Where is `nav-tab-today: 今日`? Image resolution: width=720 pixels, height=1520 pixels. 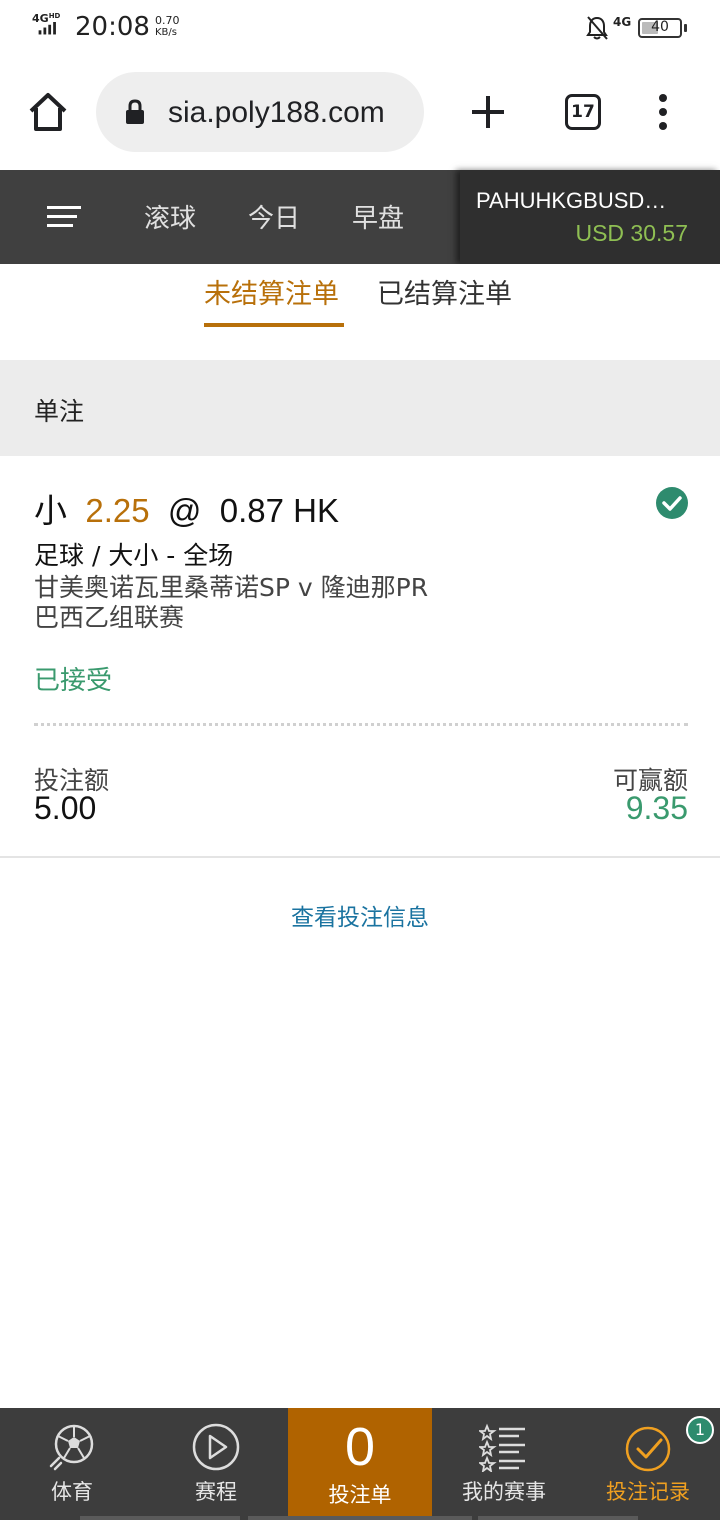 nav-tab-today: 今日 is located at coordinates (274, 216).